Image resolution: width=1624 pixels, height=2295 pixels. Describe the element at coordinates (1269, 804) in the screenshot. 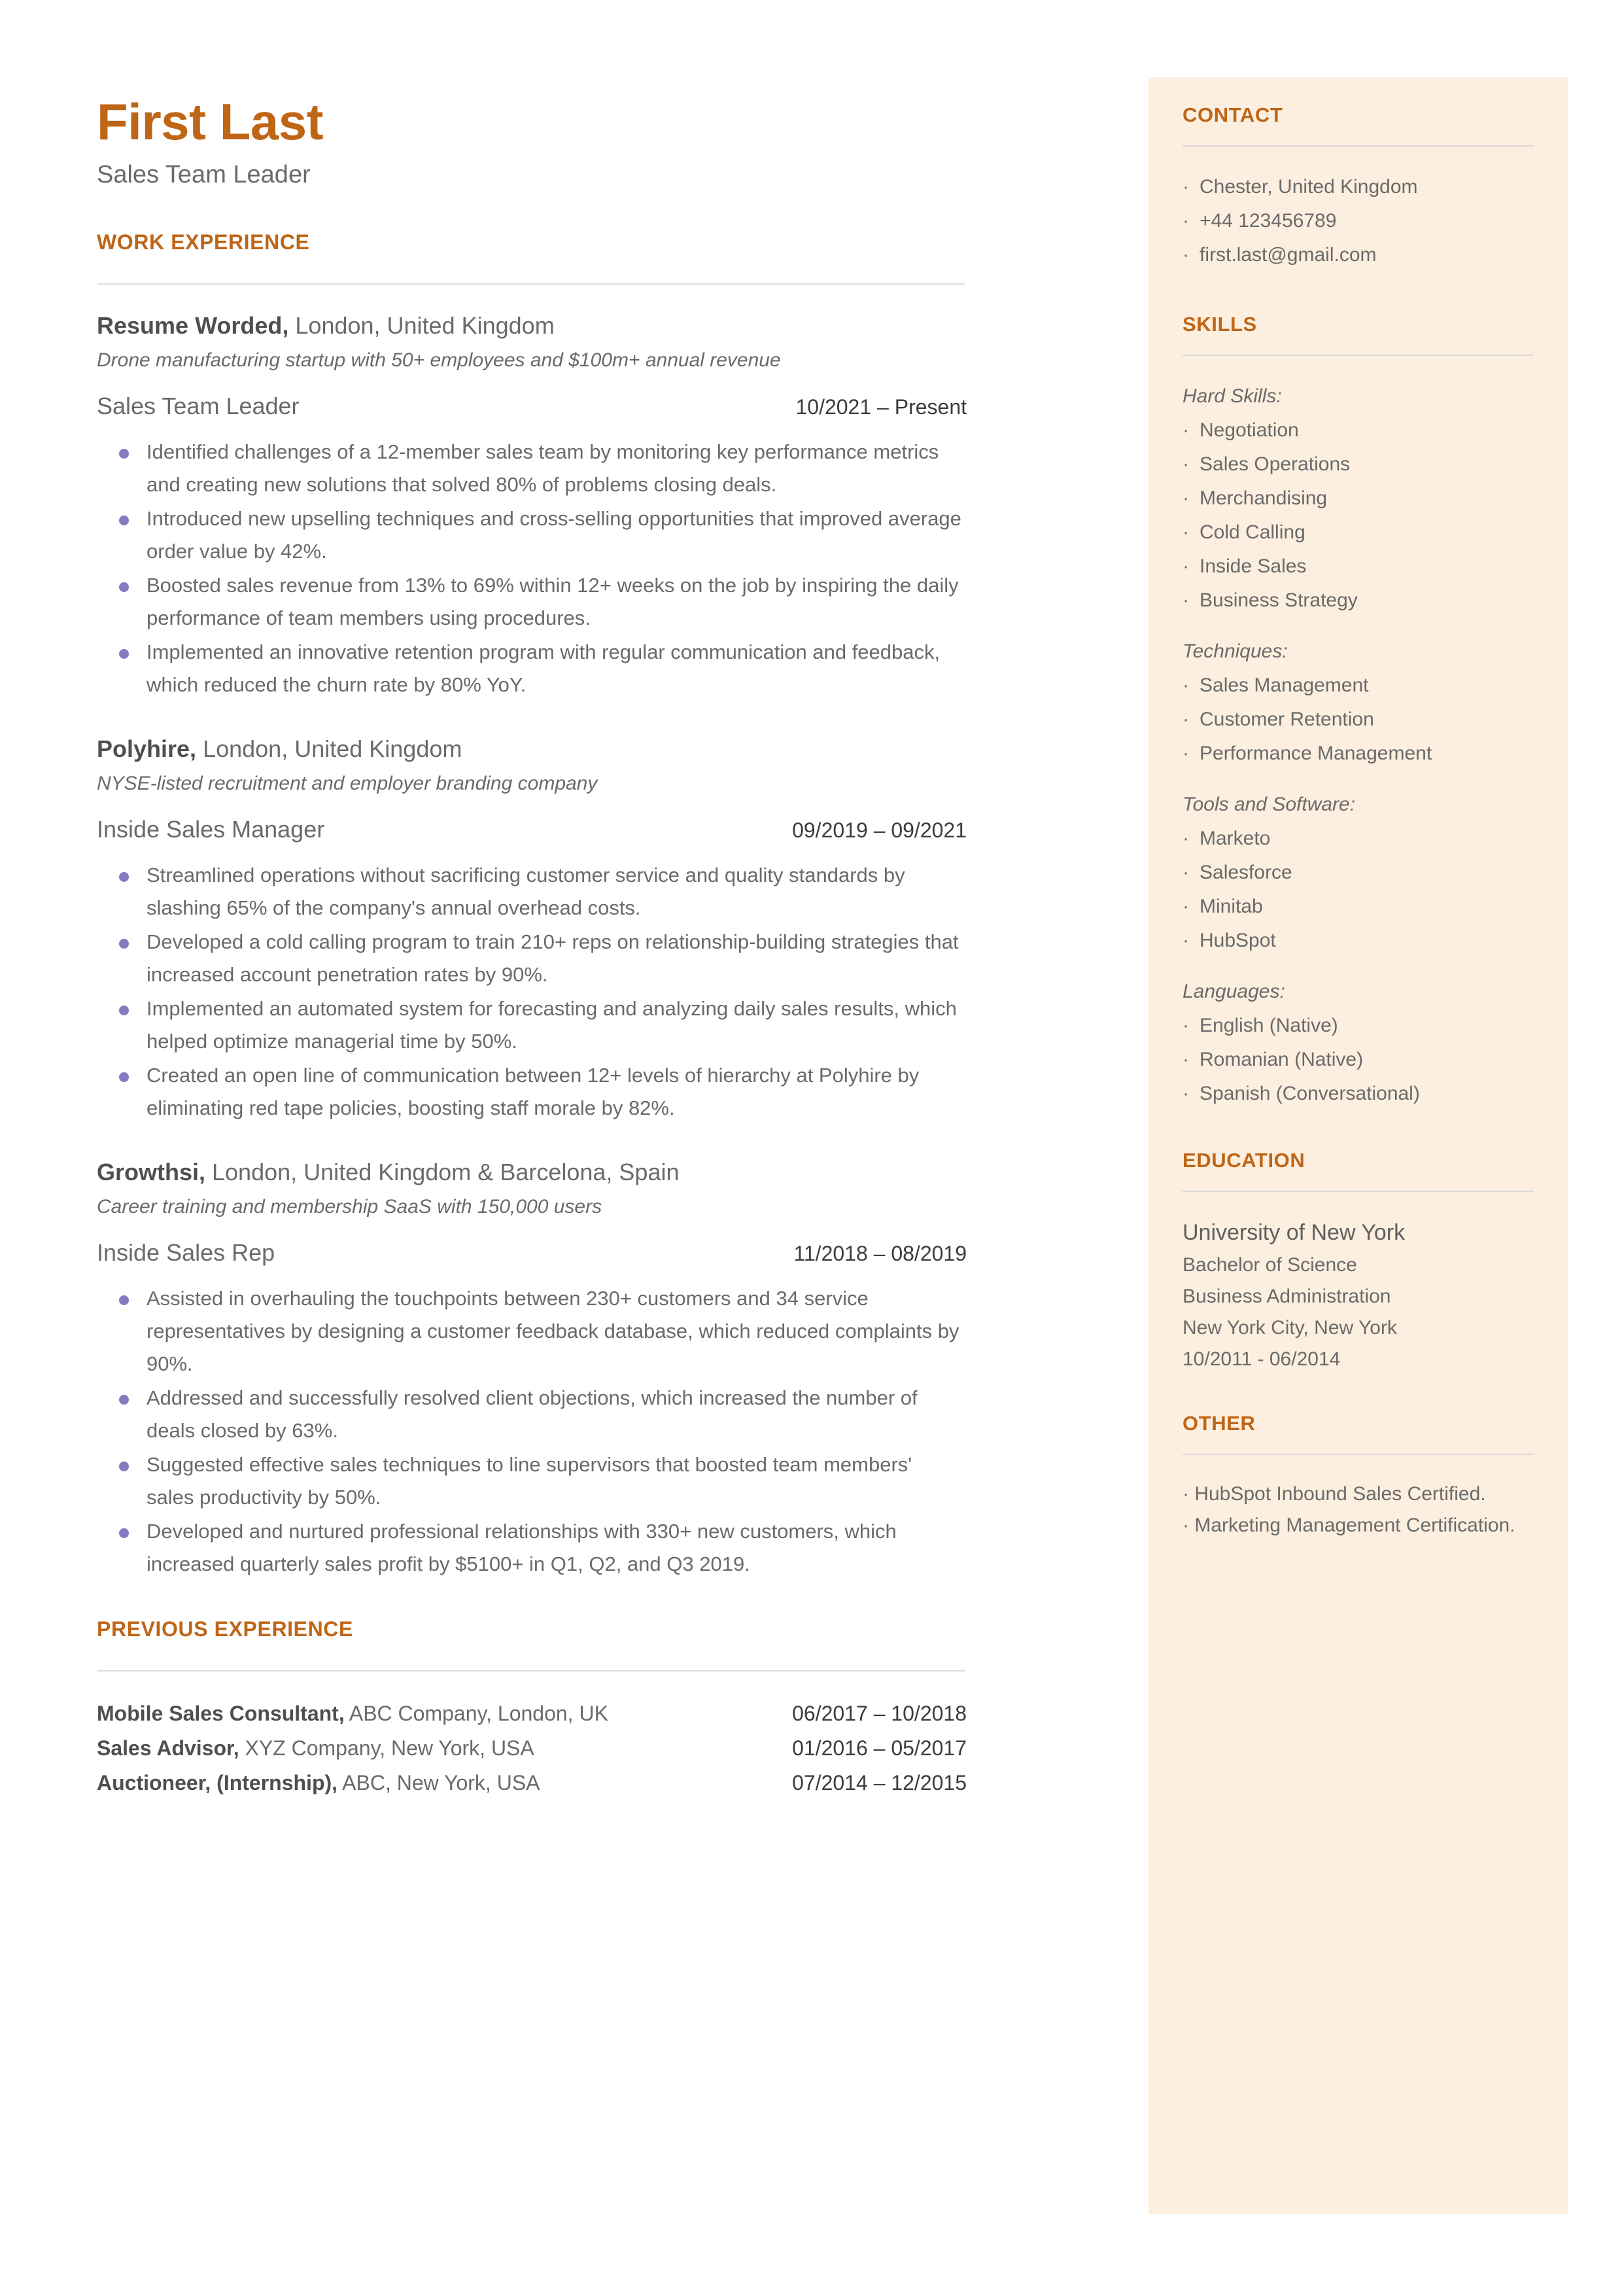

I see `skills-group-label-tools-and-software: Tools and Software:` at that location.